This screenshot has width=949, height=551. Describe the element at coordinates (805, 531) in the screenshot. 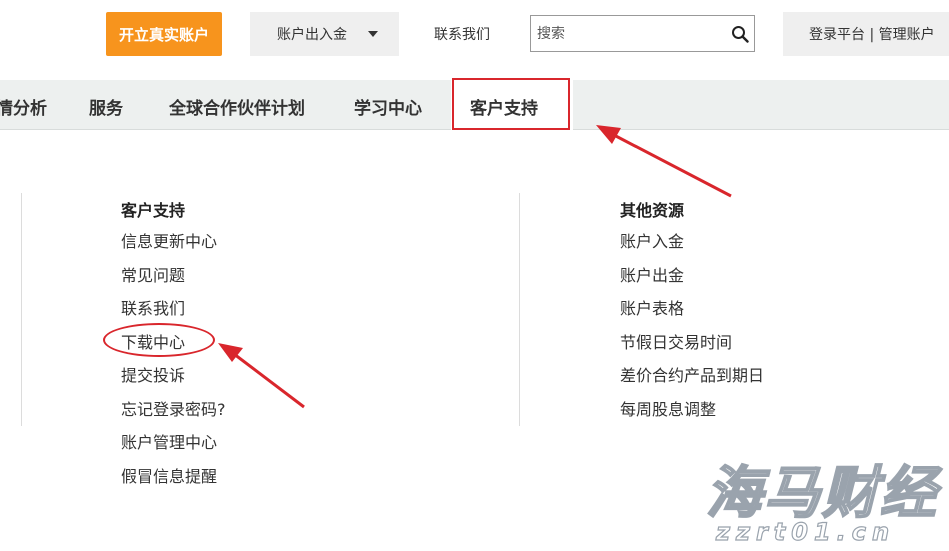

I see `watermark-url: zzrt01.cn` at that location.